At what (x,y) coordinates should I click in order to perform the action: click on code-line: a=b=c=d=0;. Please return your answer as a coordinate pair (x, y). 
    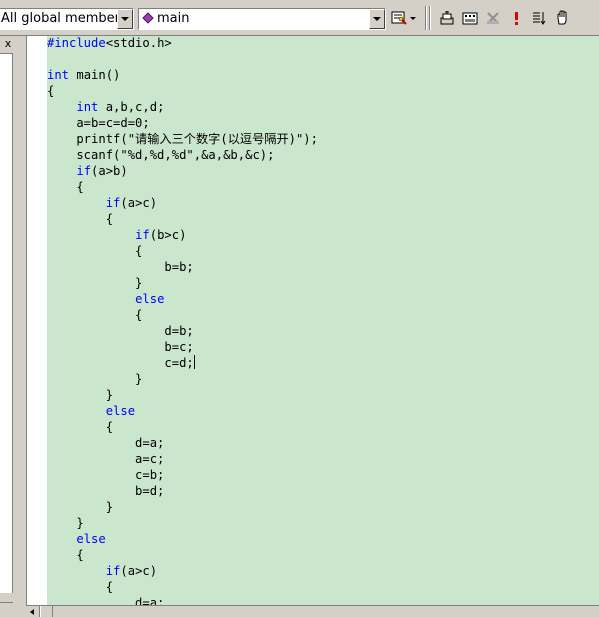
    Looking at the image, I should click on (98, 123).